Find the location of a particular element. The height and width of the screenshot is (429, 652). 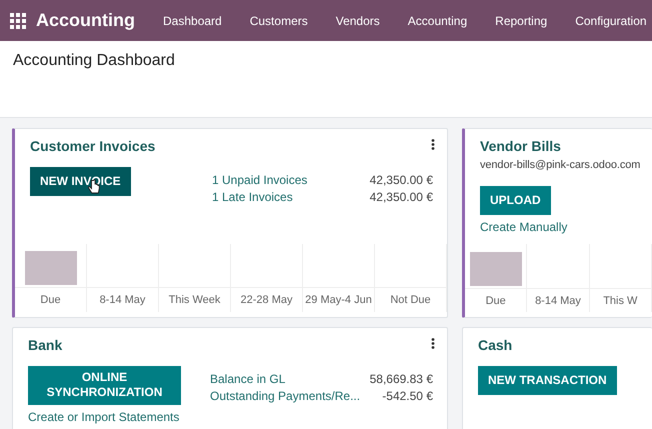

graph-axis-label: This W is located at coordinates (620, 300).